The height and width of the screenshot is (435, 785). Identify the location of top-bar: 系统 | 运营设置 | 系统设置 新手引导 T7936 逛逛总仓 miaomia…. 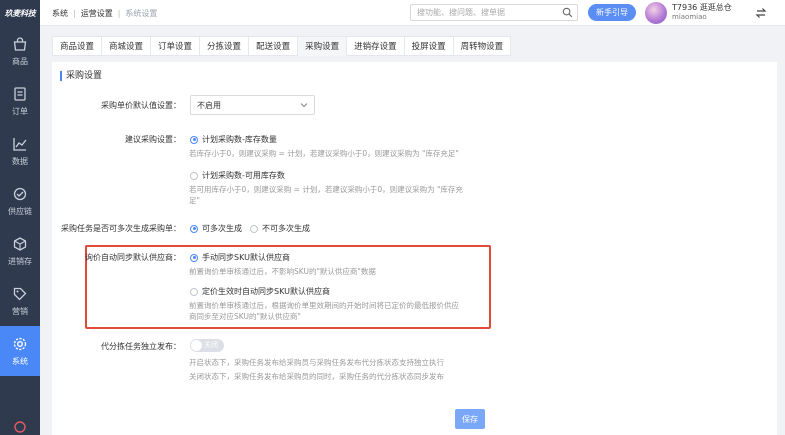
(412, 13).